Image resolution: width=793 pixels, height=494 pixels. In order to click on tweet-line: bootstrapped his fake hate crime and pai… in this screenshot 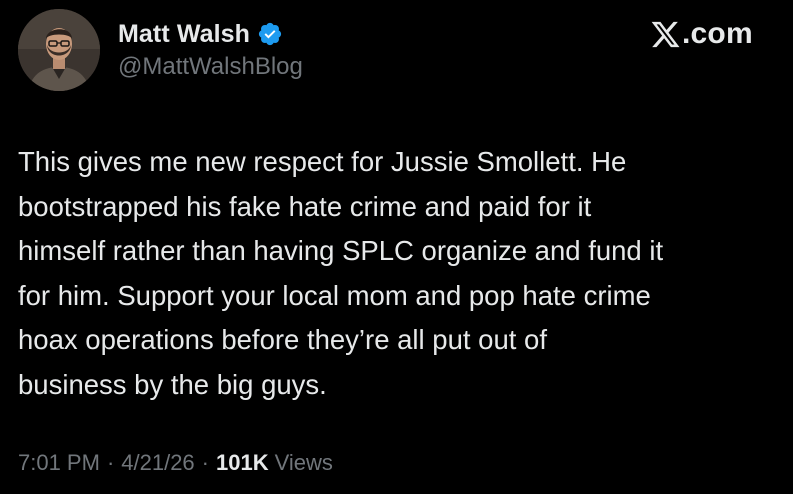, I will do `click(305, 206)`.